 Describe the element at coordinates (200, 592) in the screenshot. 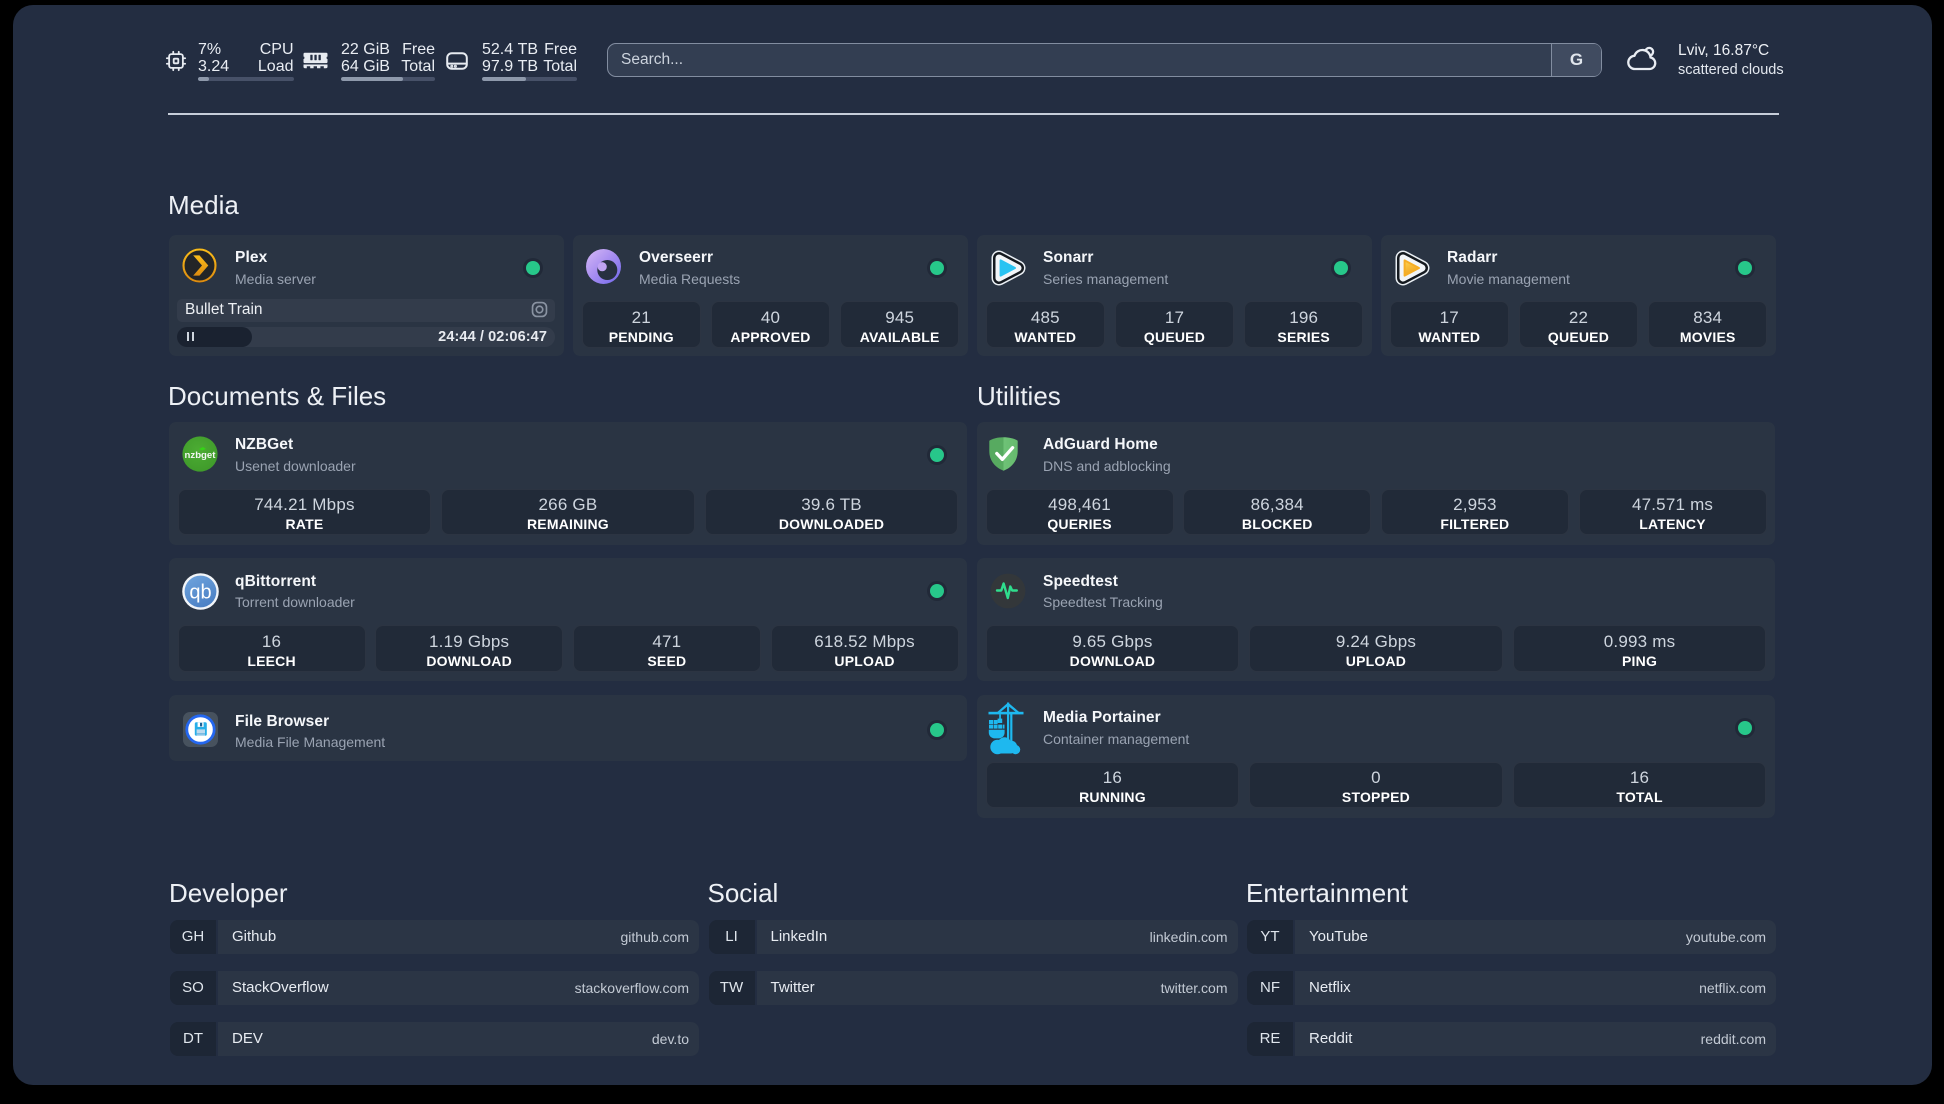

I see `svg-text: qb` at that location.